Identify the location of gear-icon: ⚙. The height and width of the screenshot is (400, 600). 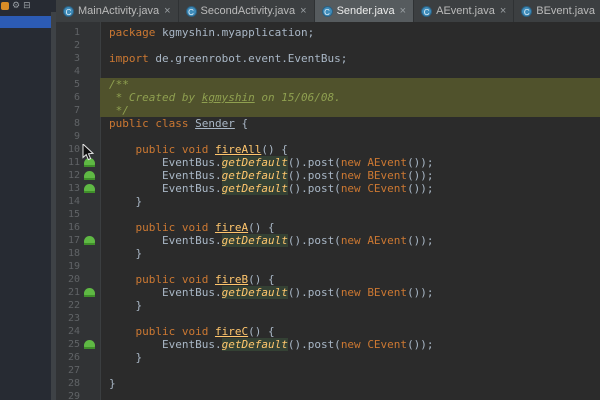
(16, 6).